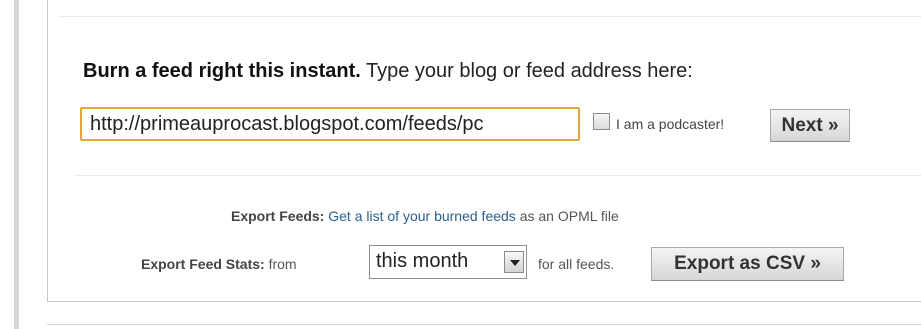 The image size is (921, 329). What do you see at coordinates (670, 124) in the screenshot?
I see `podcaster-label: I am a podcaster!` at bounding box center [670, 124].